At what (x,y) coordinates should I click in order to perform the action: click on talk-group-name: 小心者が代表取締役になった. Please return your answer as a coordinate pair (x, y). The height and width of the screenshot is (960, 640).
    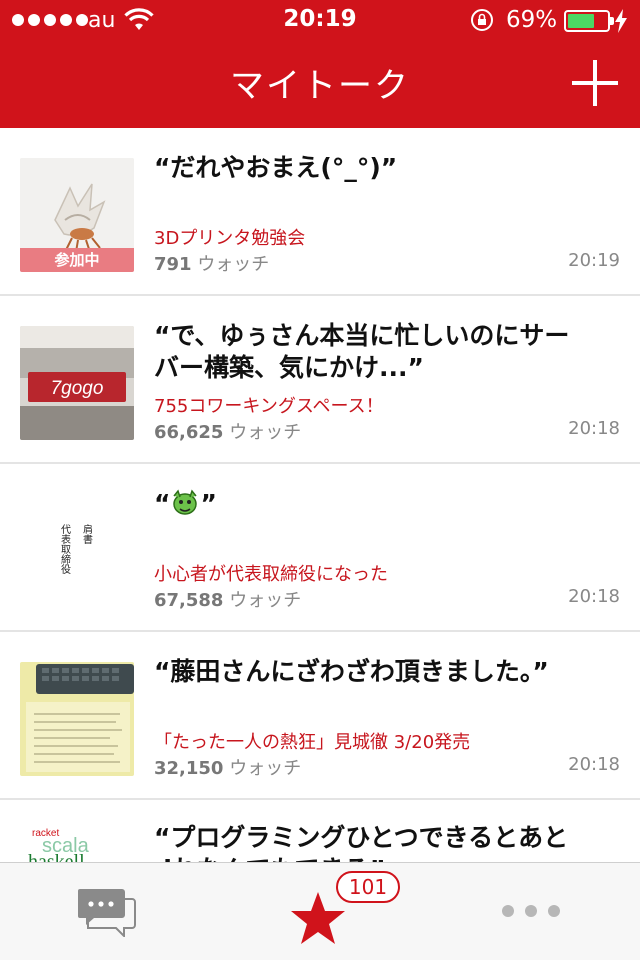
    Looking at the image, I should click on (271, 574).